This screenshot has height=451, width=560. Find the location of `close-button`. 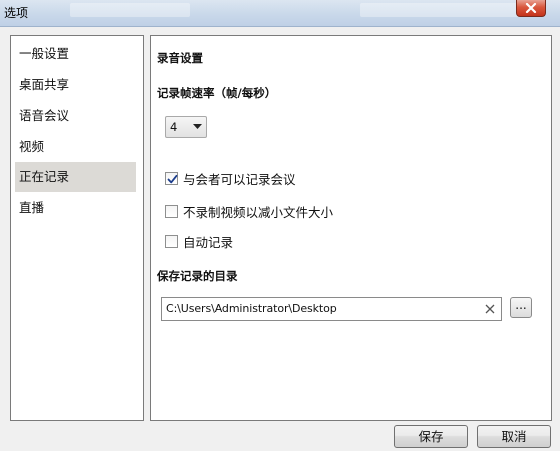

close-button is located at coordinates (531, 8).